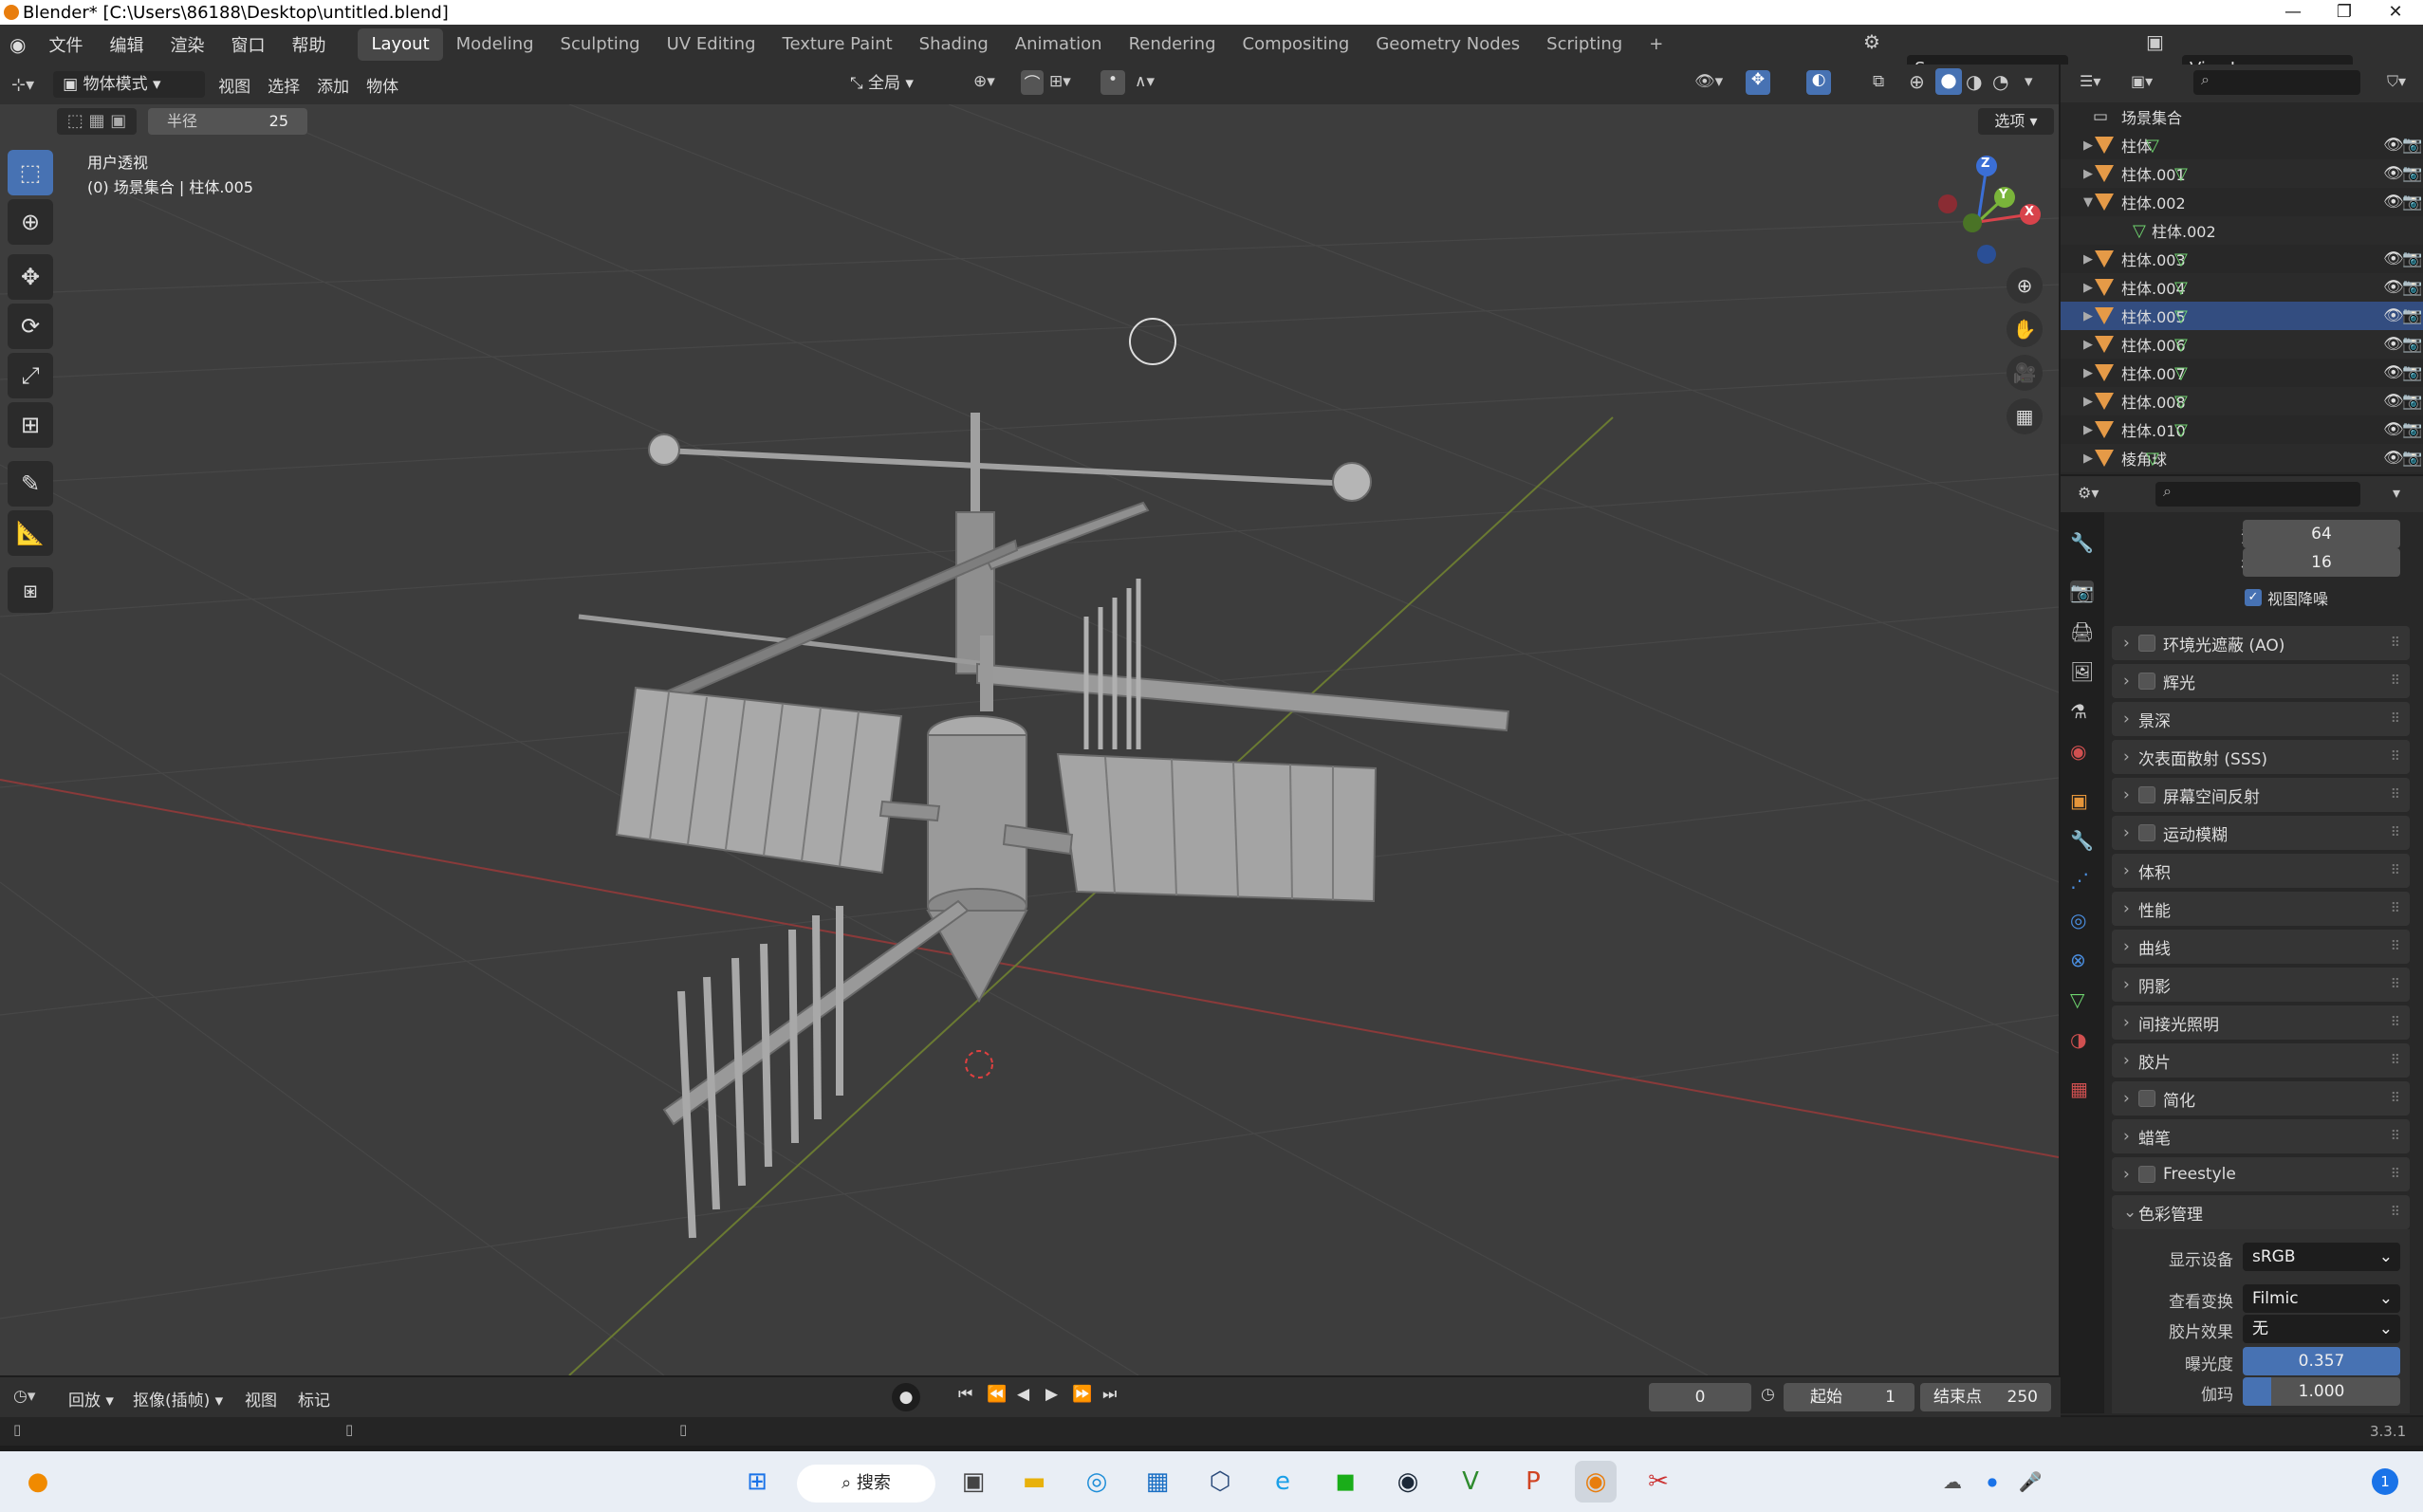  What do you see at coordinates (2257, 494) in the screenshot?
I see `properties-search-input: ⌕` at bounding box center [2257, 494].